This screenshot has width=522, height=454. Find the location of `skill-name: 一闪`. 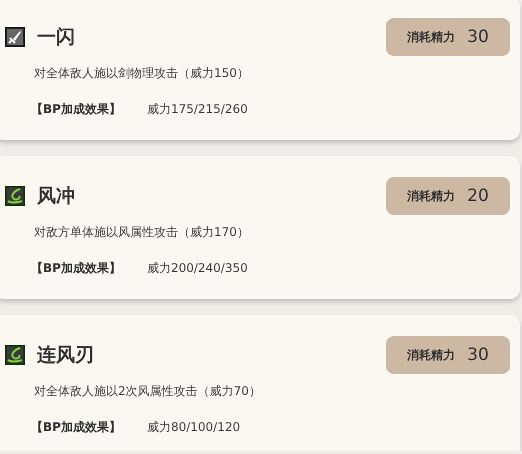

skill-name: 一闪 is located at coordinates (56, 37).